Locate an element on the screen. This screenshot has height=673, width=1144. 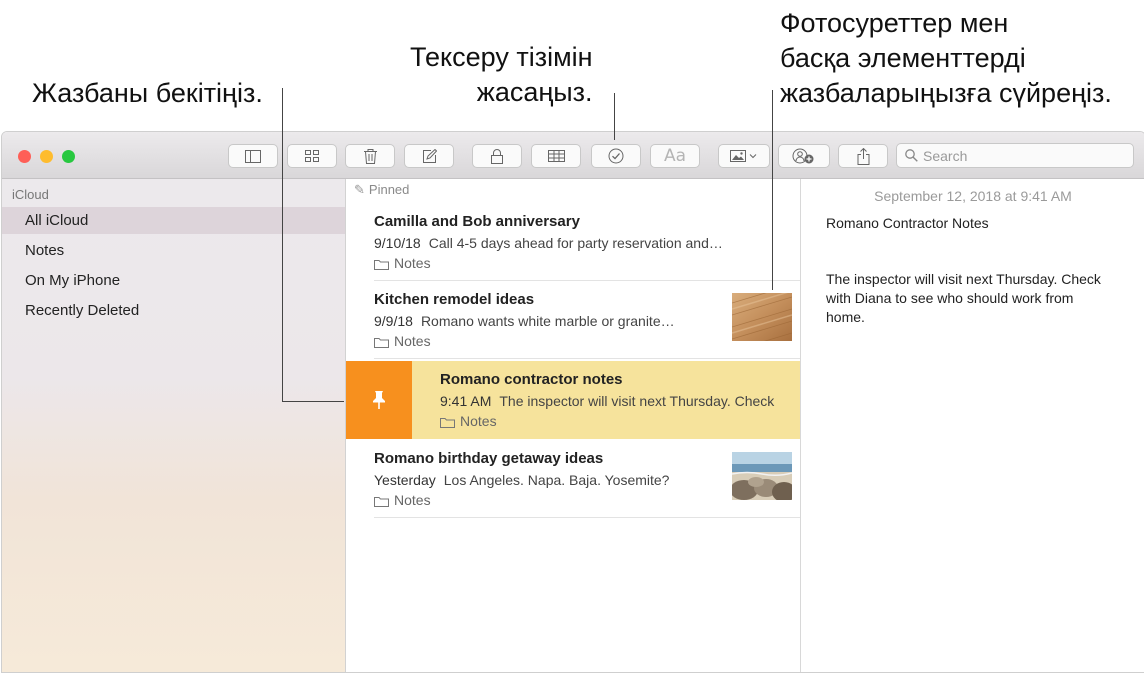
callout-pin-note: Жазбаны бекітіңіз. is located at coordinates (147, 93).